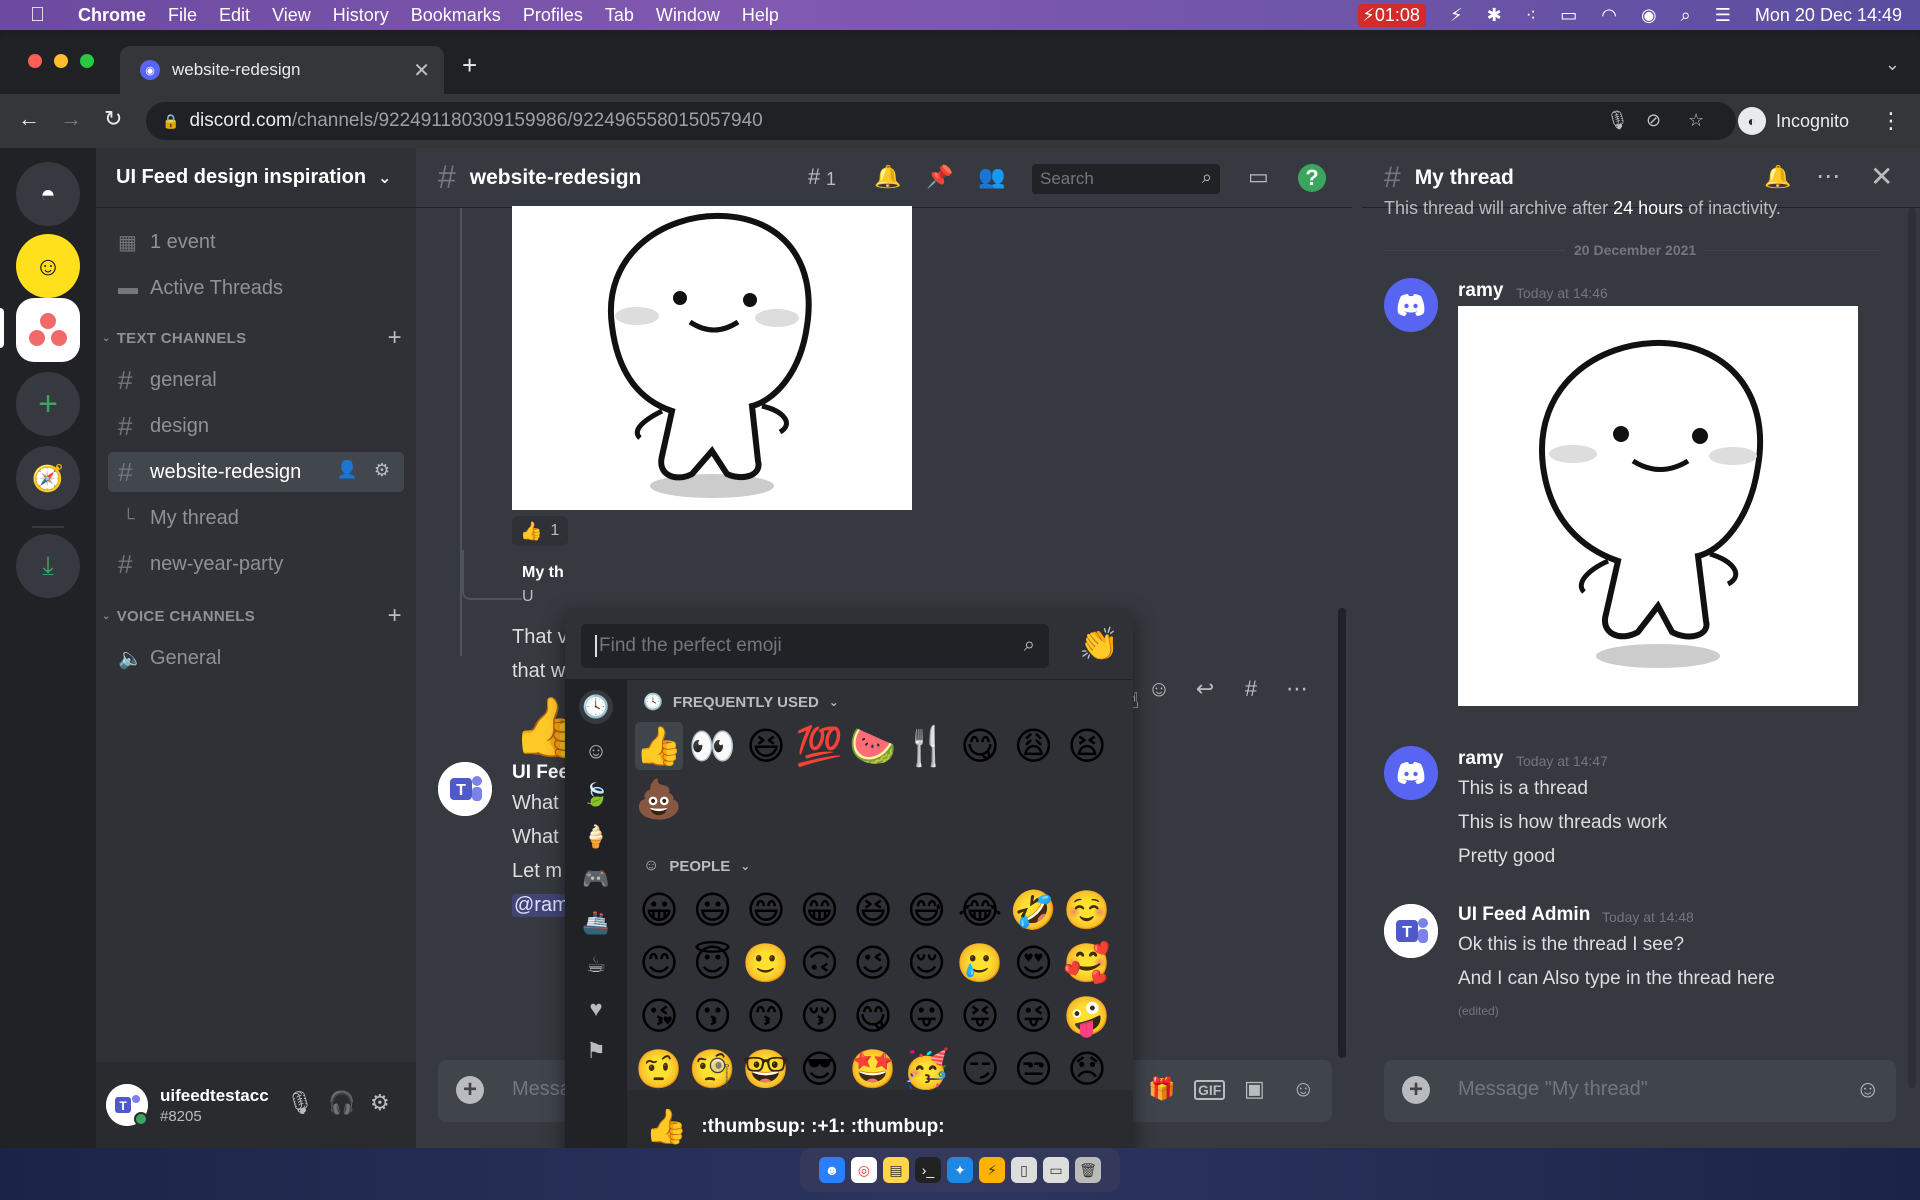 The image size is (1920, 1200). What do you see at coordinates (1686, 15) in the screenshot?
I see `spotlight-icon: ⌕` at bounding box center [1686, 15].